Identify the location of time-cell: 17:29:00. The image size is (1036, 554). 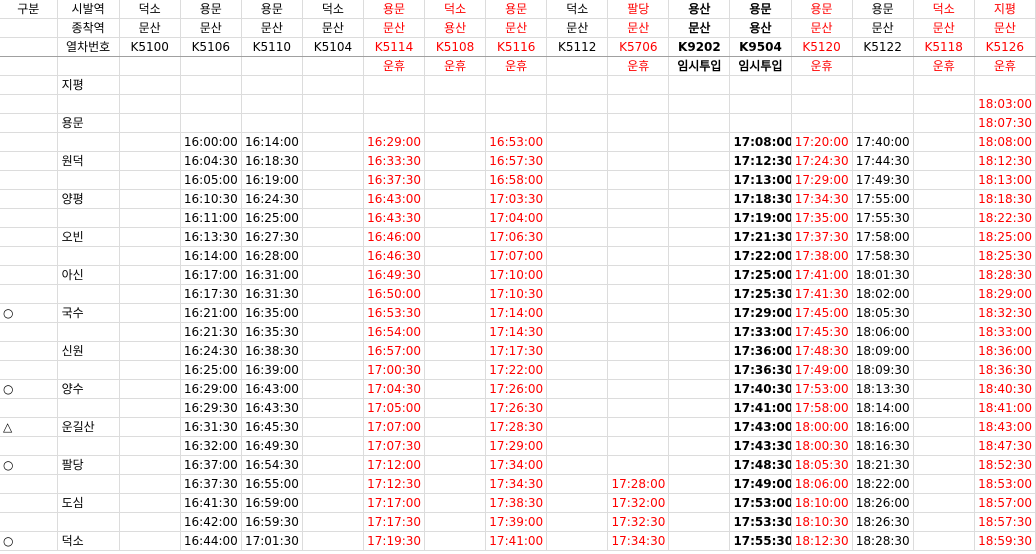
(822, 180).